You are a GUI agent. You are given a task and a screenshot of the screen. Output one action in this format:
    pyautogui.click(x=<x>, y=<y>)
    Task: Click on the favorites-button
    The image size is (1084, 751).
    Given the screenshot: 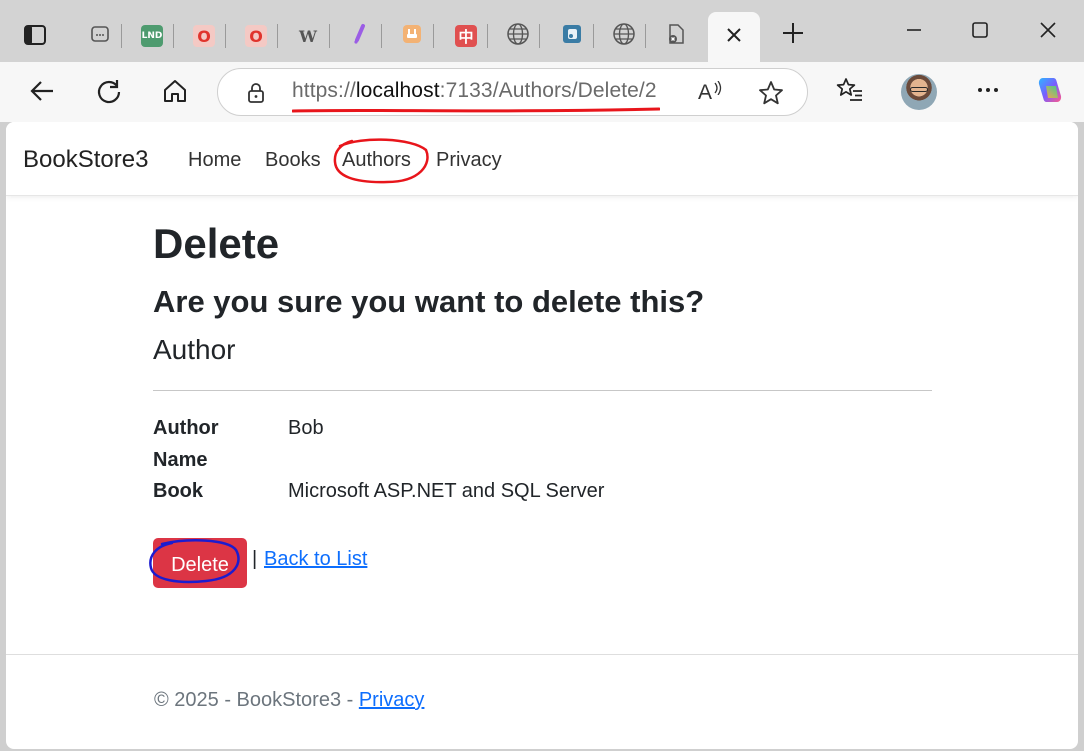 What is the action you would take?
    pyautogui.click(x=850, y=92)
    